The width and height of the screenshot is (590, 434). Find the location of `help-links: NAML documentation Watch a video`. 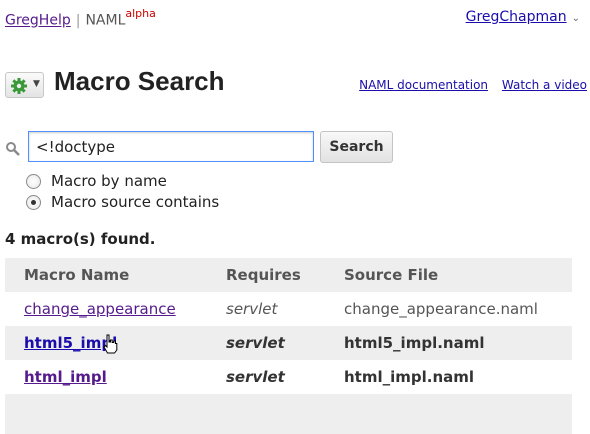

help-links: NAML documentation Watch a video is located at coordinates (468, 85).